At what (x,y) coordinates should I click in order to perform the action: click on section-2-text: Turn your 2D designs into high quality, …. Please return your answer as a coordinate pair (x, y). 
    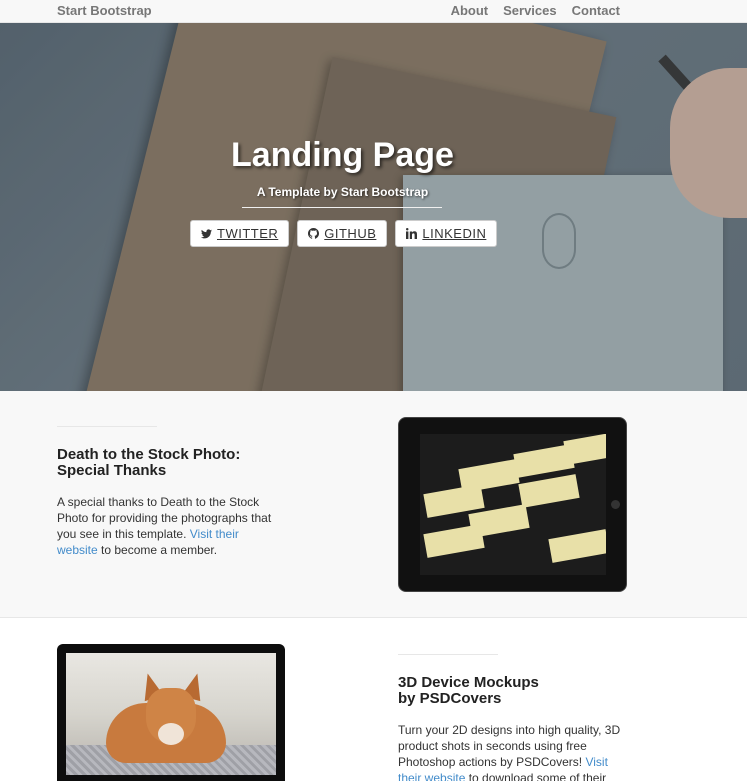
    Looking at the image, I should click on (514, 751).